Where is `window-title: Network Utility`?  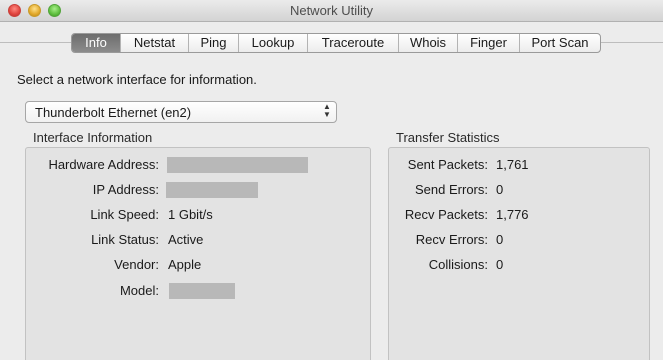 window-title: Network Utility is located at coordinates (331, 10).